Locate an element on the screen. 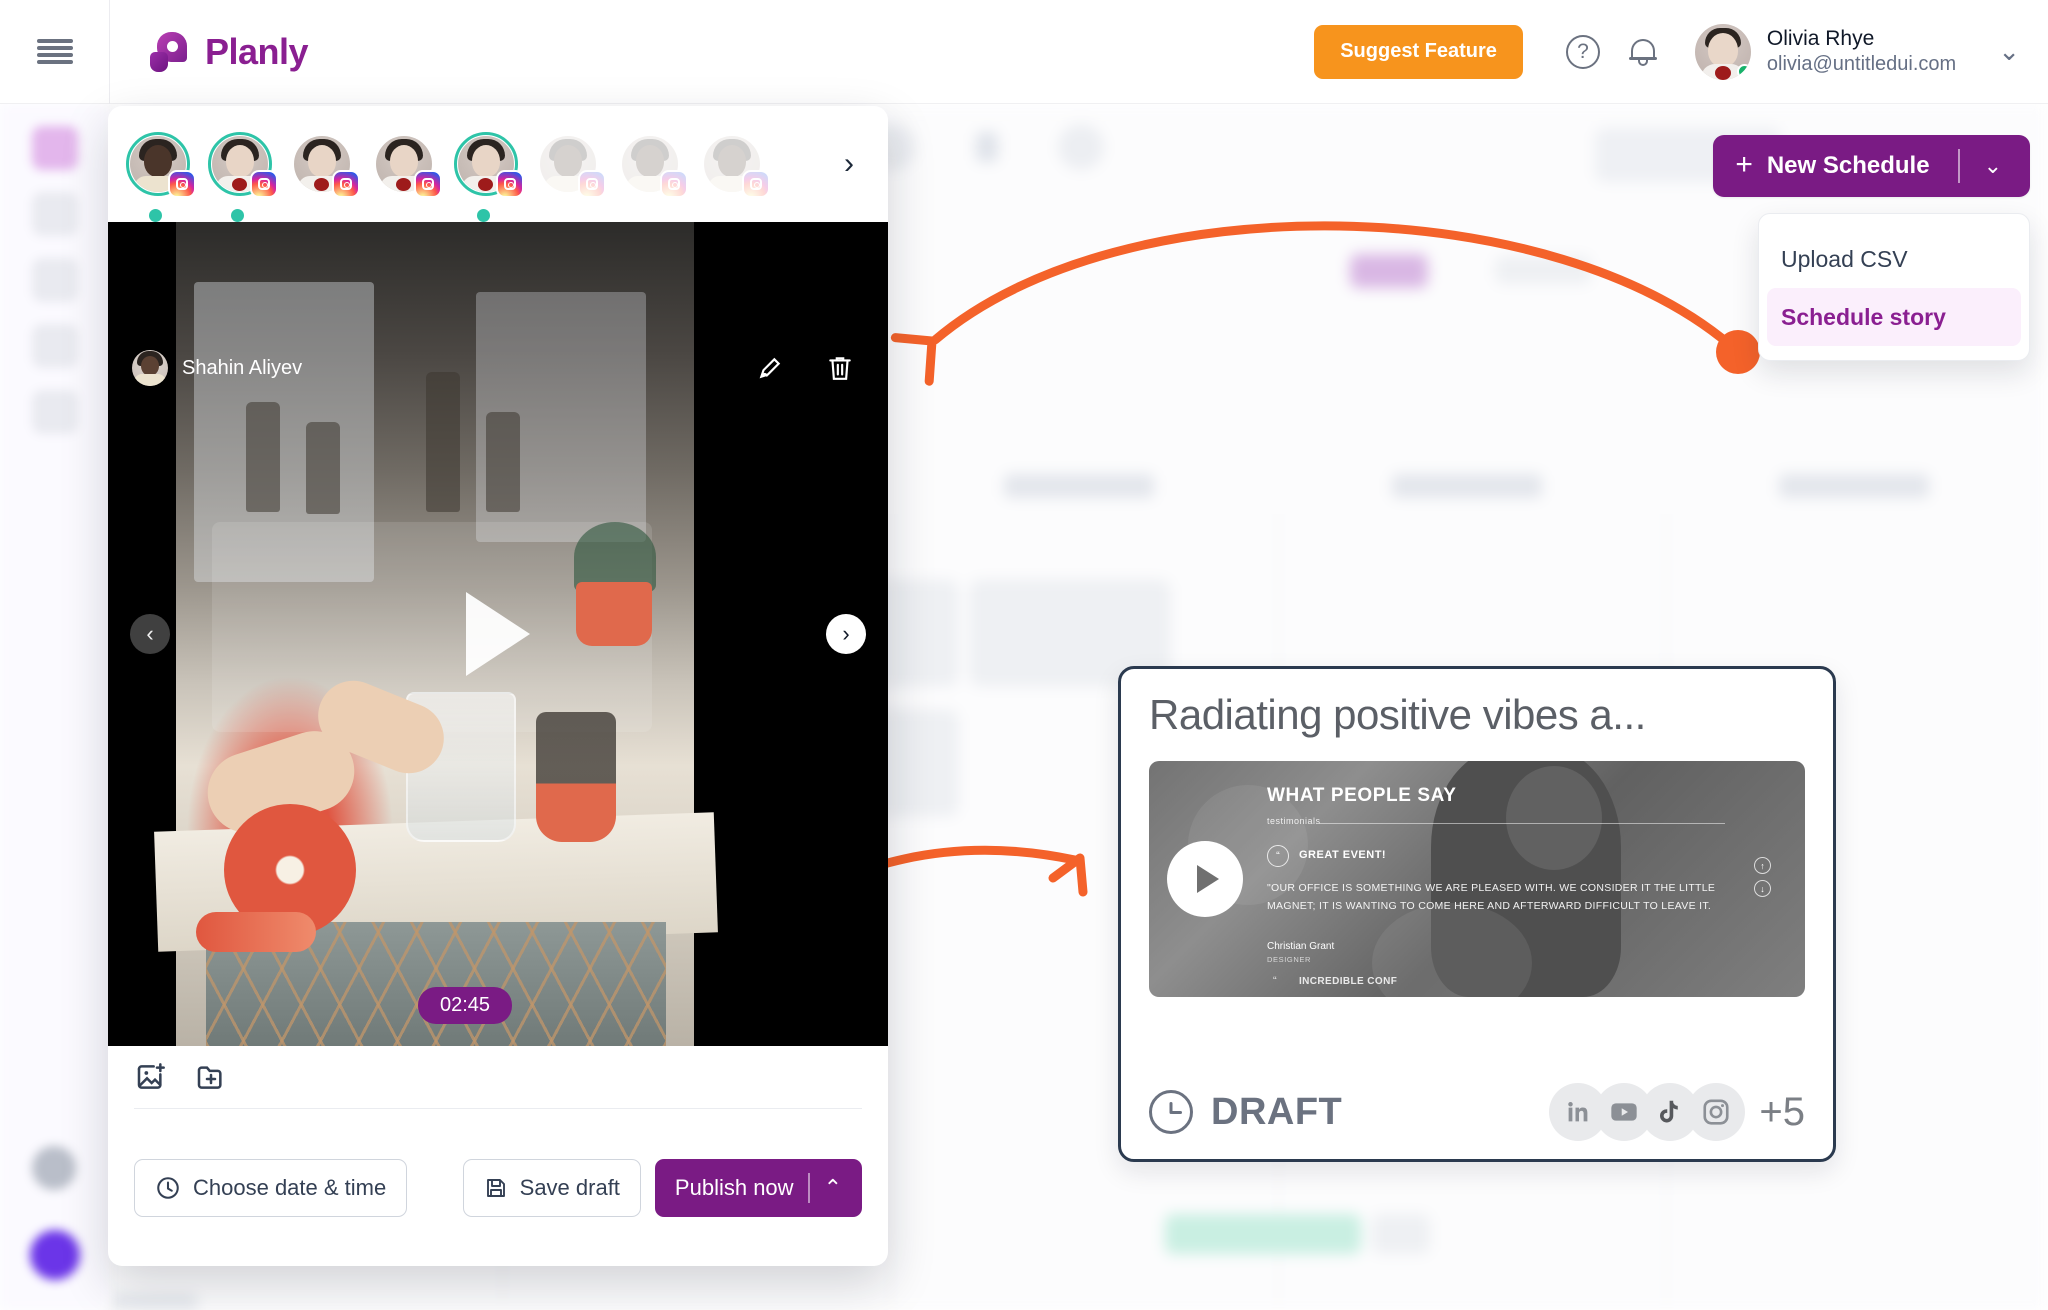  publish-now-button: Publish now ⌃ is located at coordinates (758, 1187).